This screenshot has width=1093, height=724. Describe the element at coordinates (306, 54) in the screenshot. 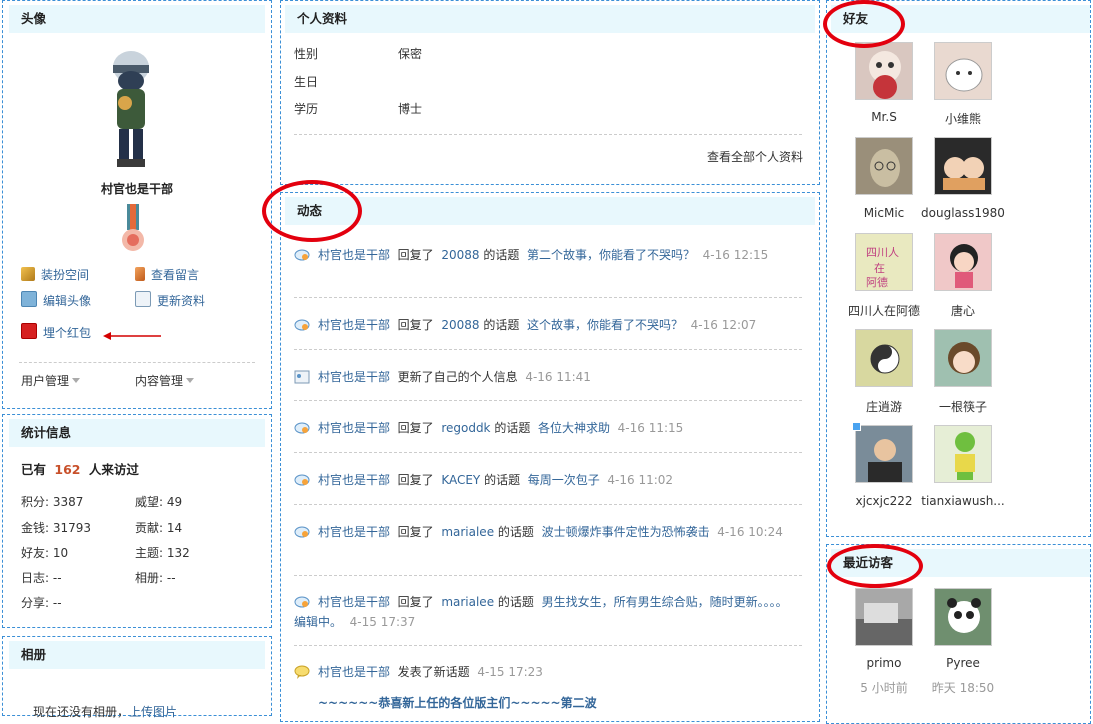

I see `profile-key: 性别` at that location.